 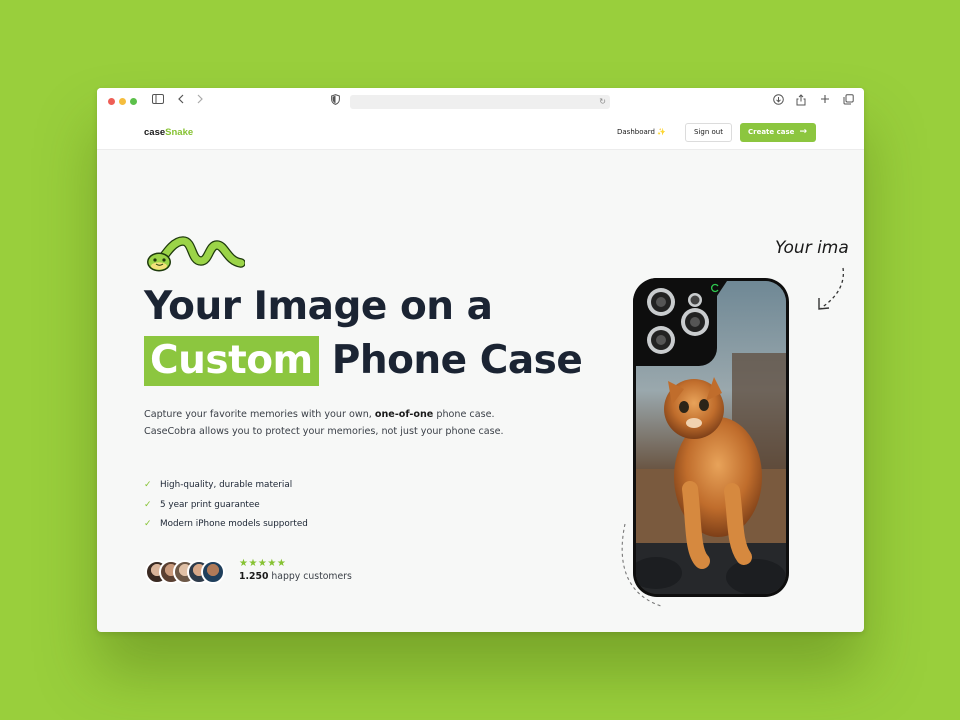 I want to click on headline-line2: Phone Case, so click(x=450, y=360).